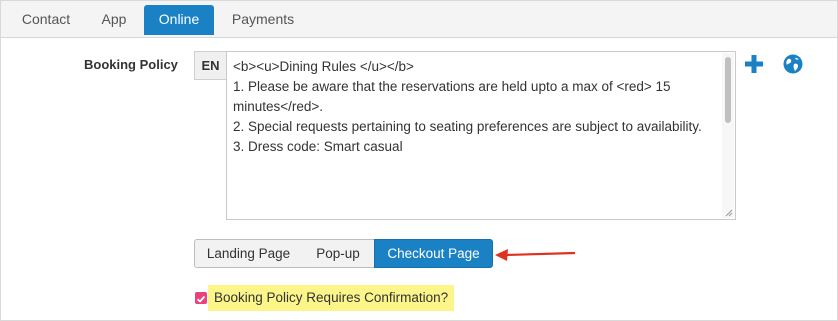  I want to click on plus-icon, so click(754, 64).